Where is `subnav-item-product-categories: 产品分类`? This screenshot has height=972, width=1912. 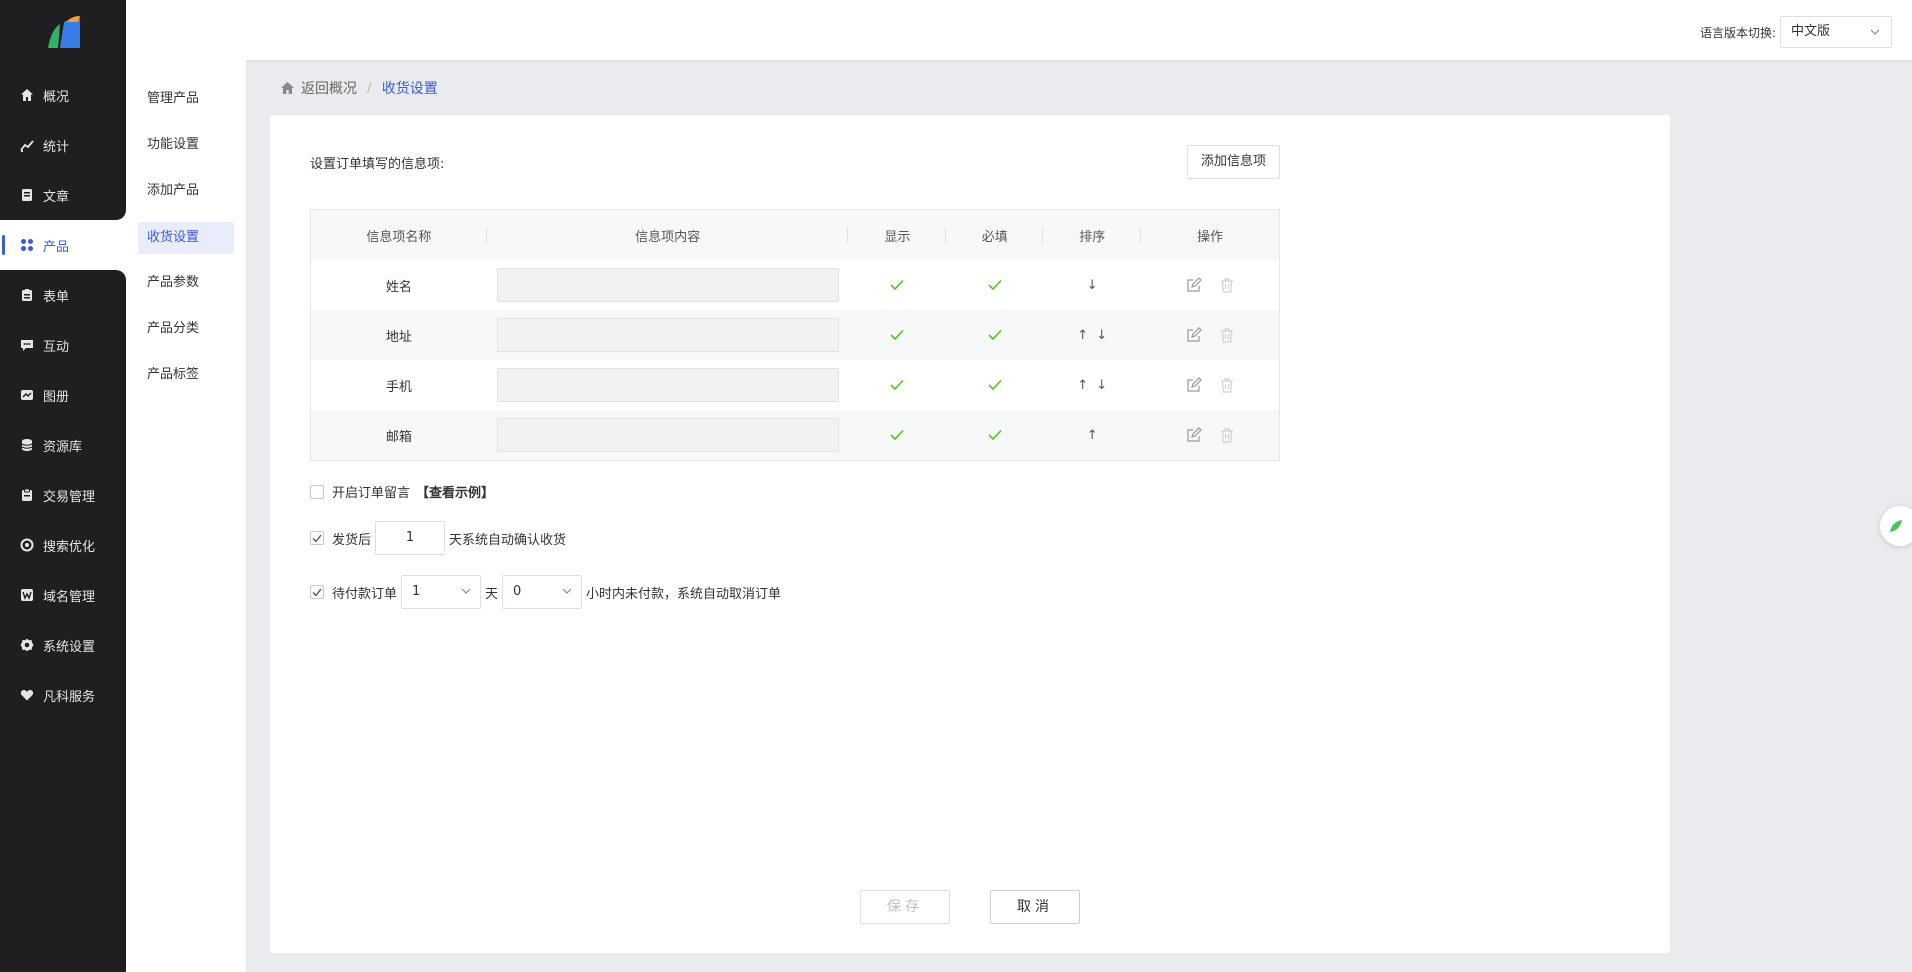
subnav-item-product-categories: 产品分类 is located at coordinates (186, 329).